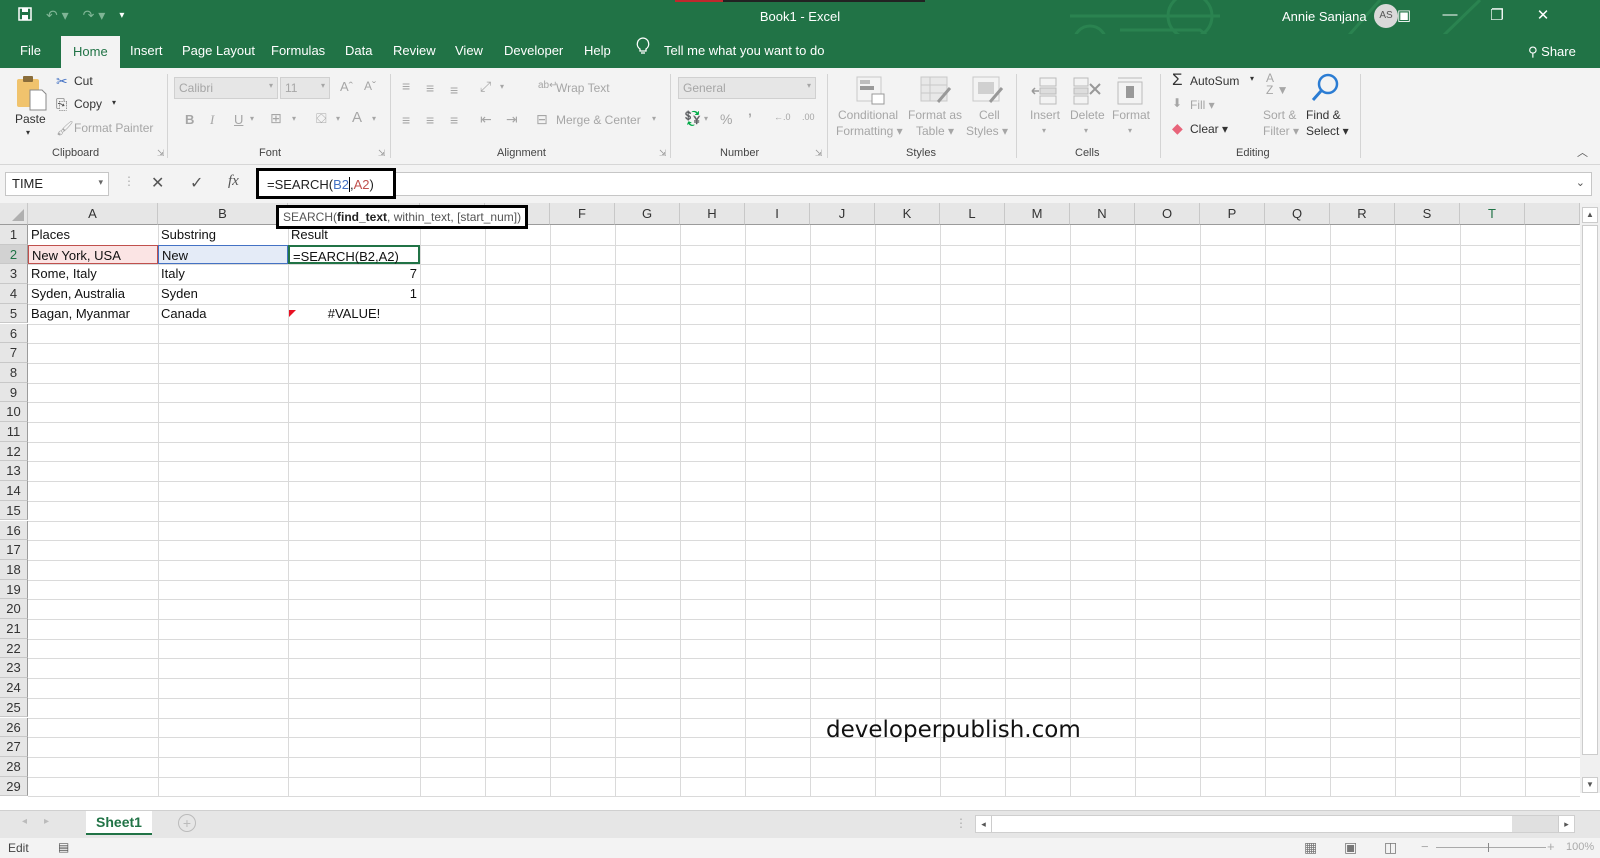 This screenshot has height=858, width=1600. Describe the element at coordinates (663, 153) in the screenshot. I see `alignment-launcher-icon: ⇲` at that location.